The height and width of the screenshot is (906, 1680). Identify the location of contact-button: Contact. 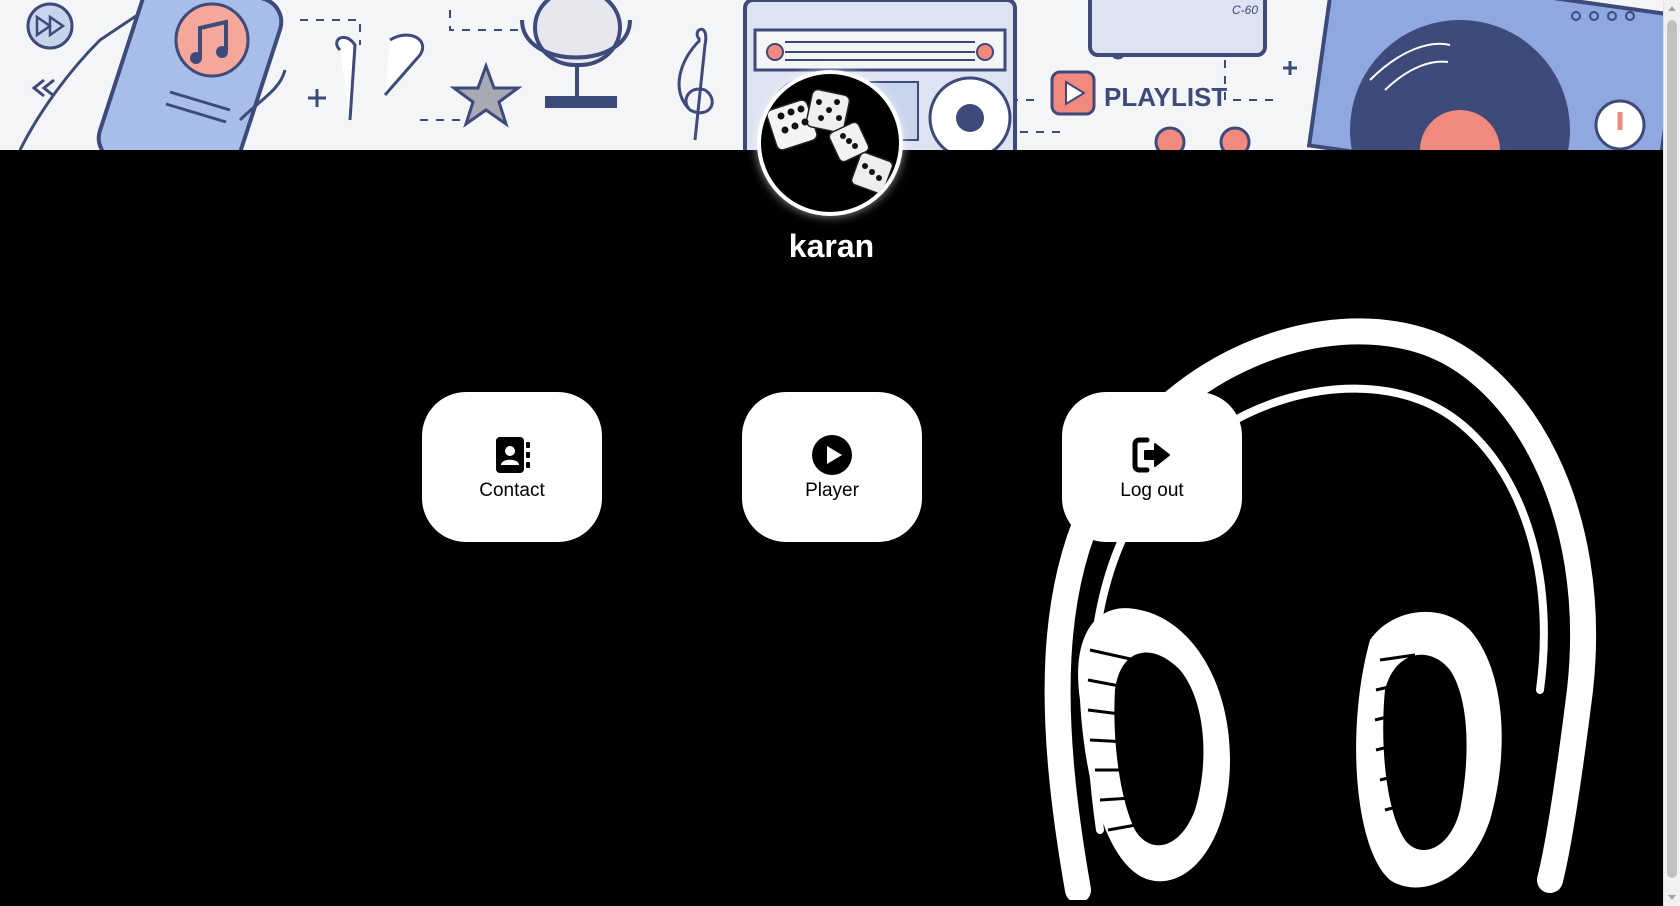
(512, 467).